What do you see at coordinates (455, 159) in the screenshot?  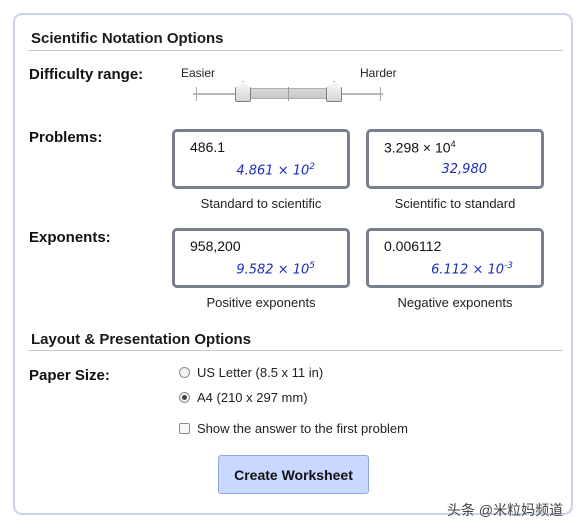 I see `problem-card-scientific-to-standard: 3.298 × 104 32,980` at bounding box center [455, 159].